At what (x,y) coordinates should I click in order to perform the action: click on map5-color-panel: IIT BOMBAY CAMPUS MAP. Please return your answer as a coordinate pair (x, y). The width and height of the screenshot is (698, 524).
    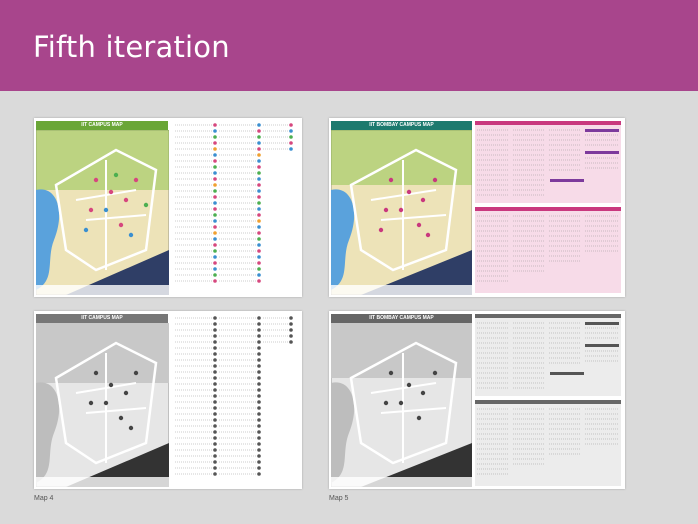
    Looking at the image, I should click on (477, 207).